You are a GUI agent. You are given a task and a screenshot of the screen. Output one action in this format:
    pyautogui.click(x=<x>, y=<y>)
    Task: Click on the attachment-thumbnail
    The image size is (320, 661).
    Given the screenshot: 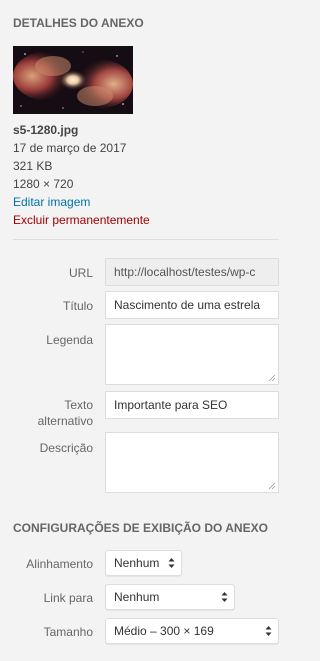 What is the action you would take?
    pyautogui.click(x=73, y=80)
    